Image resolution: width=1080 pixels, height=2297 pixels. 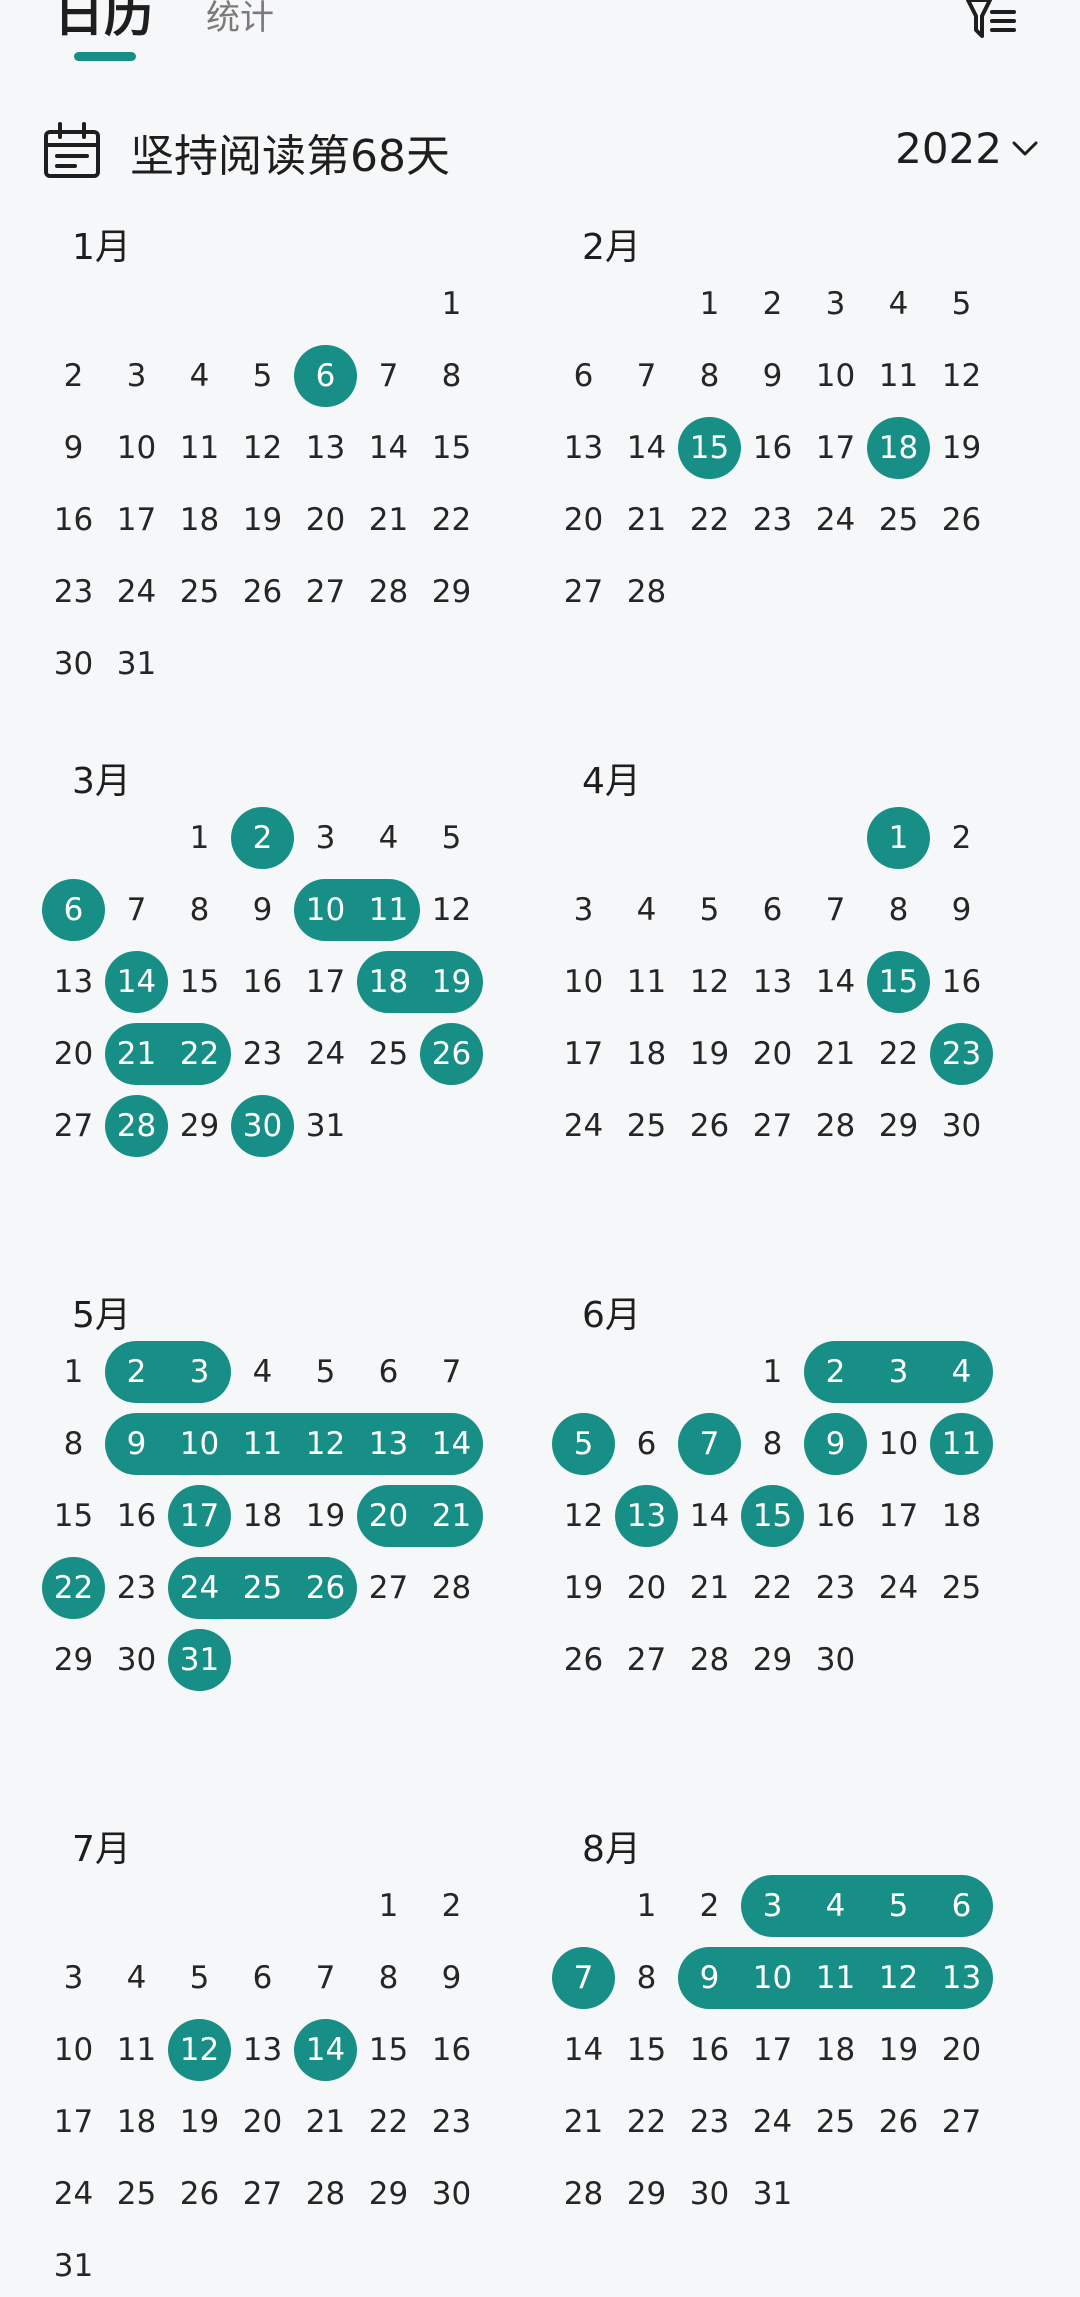 I want to click on calendar-day-read: 20, so click(x=388, y=1516).